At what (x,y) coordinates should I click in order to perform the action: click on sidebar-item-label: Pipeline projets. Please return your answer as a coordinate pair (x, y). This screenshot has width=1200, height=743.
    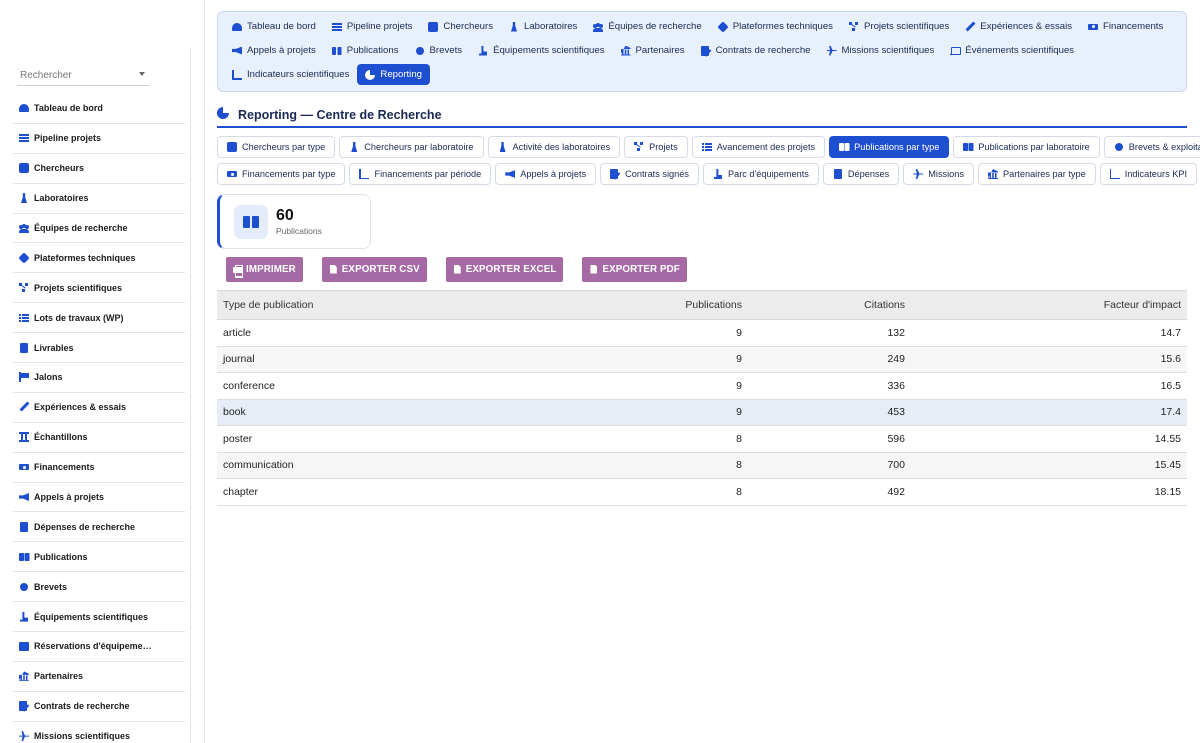
    Looking at the image, I should click on (68, 138).